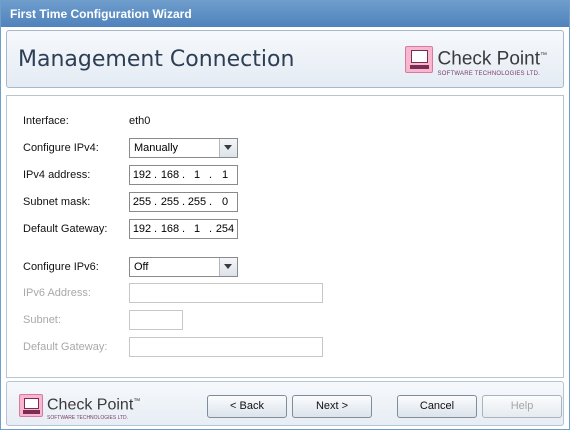  Describe the element at coordinates (142, 229) in the screenshot. I see `gateway-octet-1: 192` at that location.